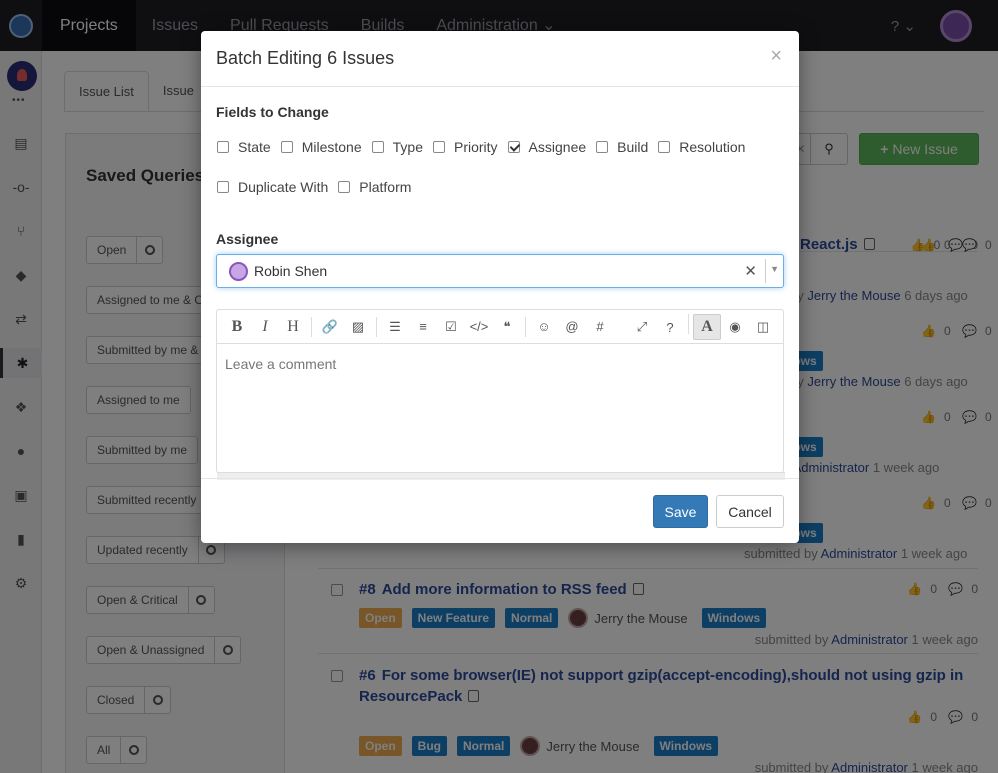 The width and height of the screenshot is (998, 773). What do you see at coordinates (272, 112) in the screenshot?
I see `fields-to-change-label: Fields to Change` at bounding box center [272, 112].